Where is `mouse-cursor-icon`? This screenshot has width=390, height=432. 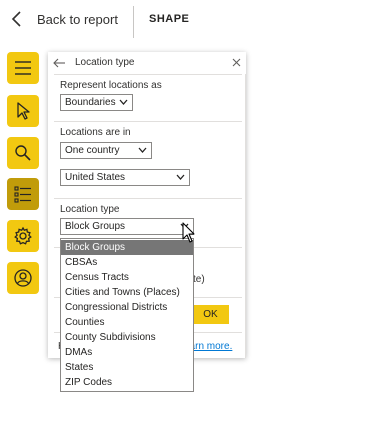 mouse-cursor-icon is located at coordinates (188, 232).